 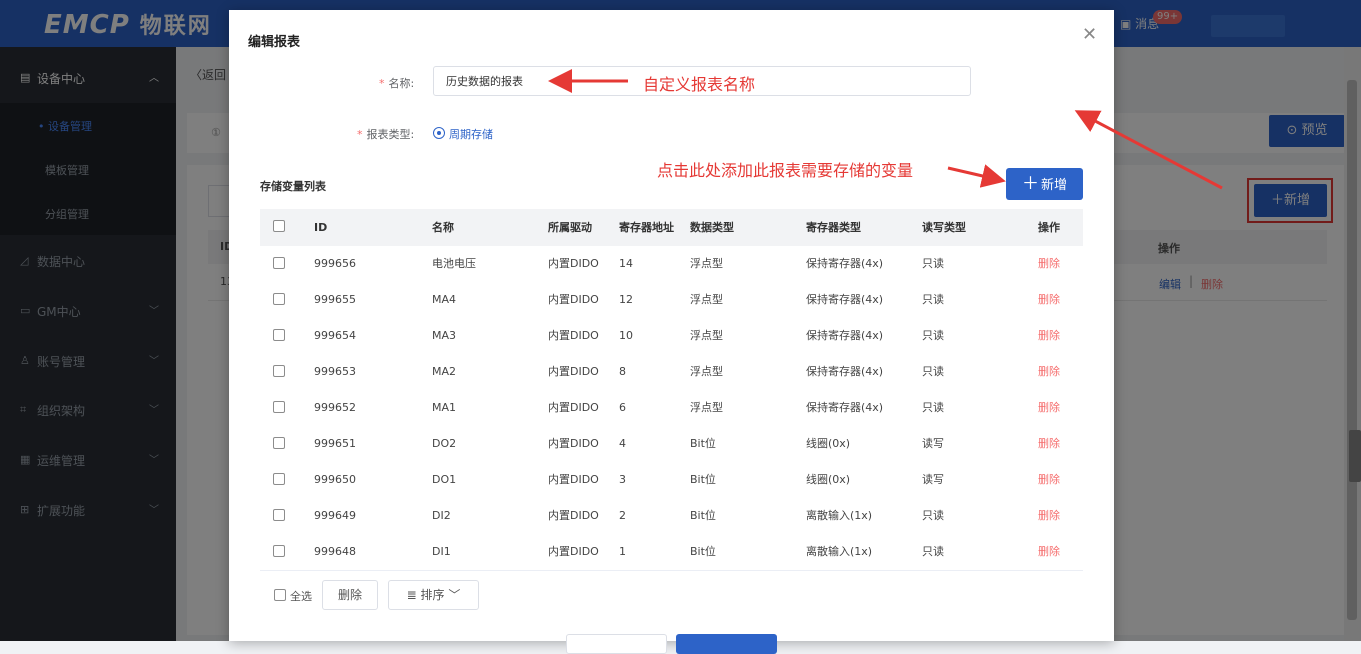 What do you see at coordinates (944, 227) in the screenshot?
I see `col-rw-type: 读写类型` at bounding box center [944, 227].